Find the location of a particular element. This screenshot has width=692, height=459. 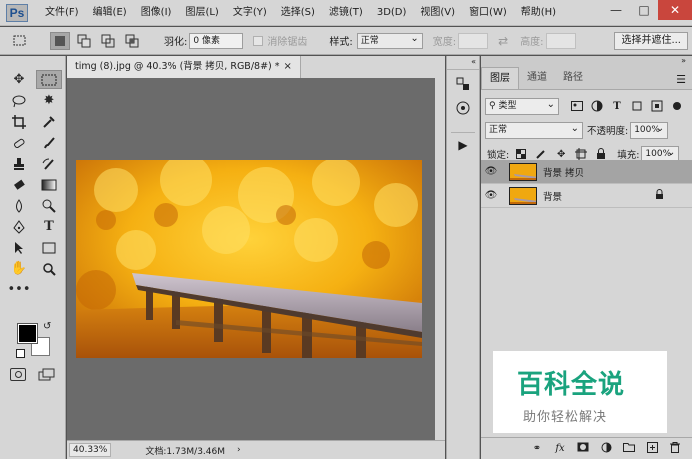

hand-tool-icon: ✋ is located at coordinates (19, 268).